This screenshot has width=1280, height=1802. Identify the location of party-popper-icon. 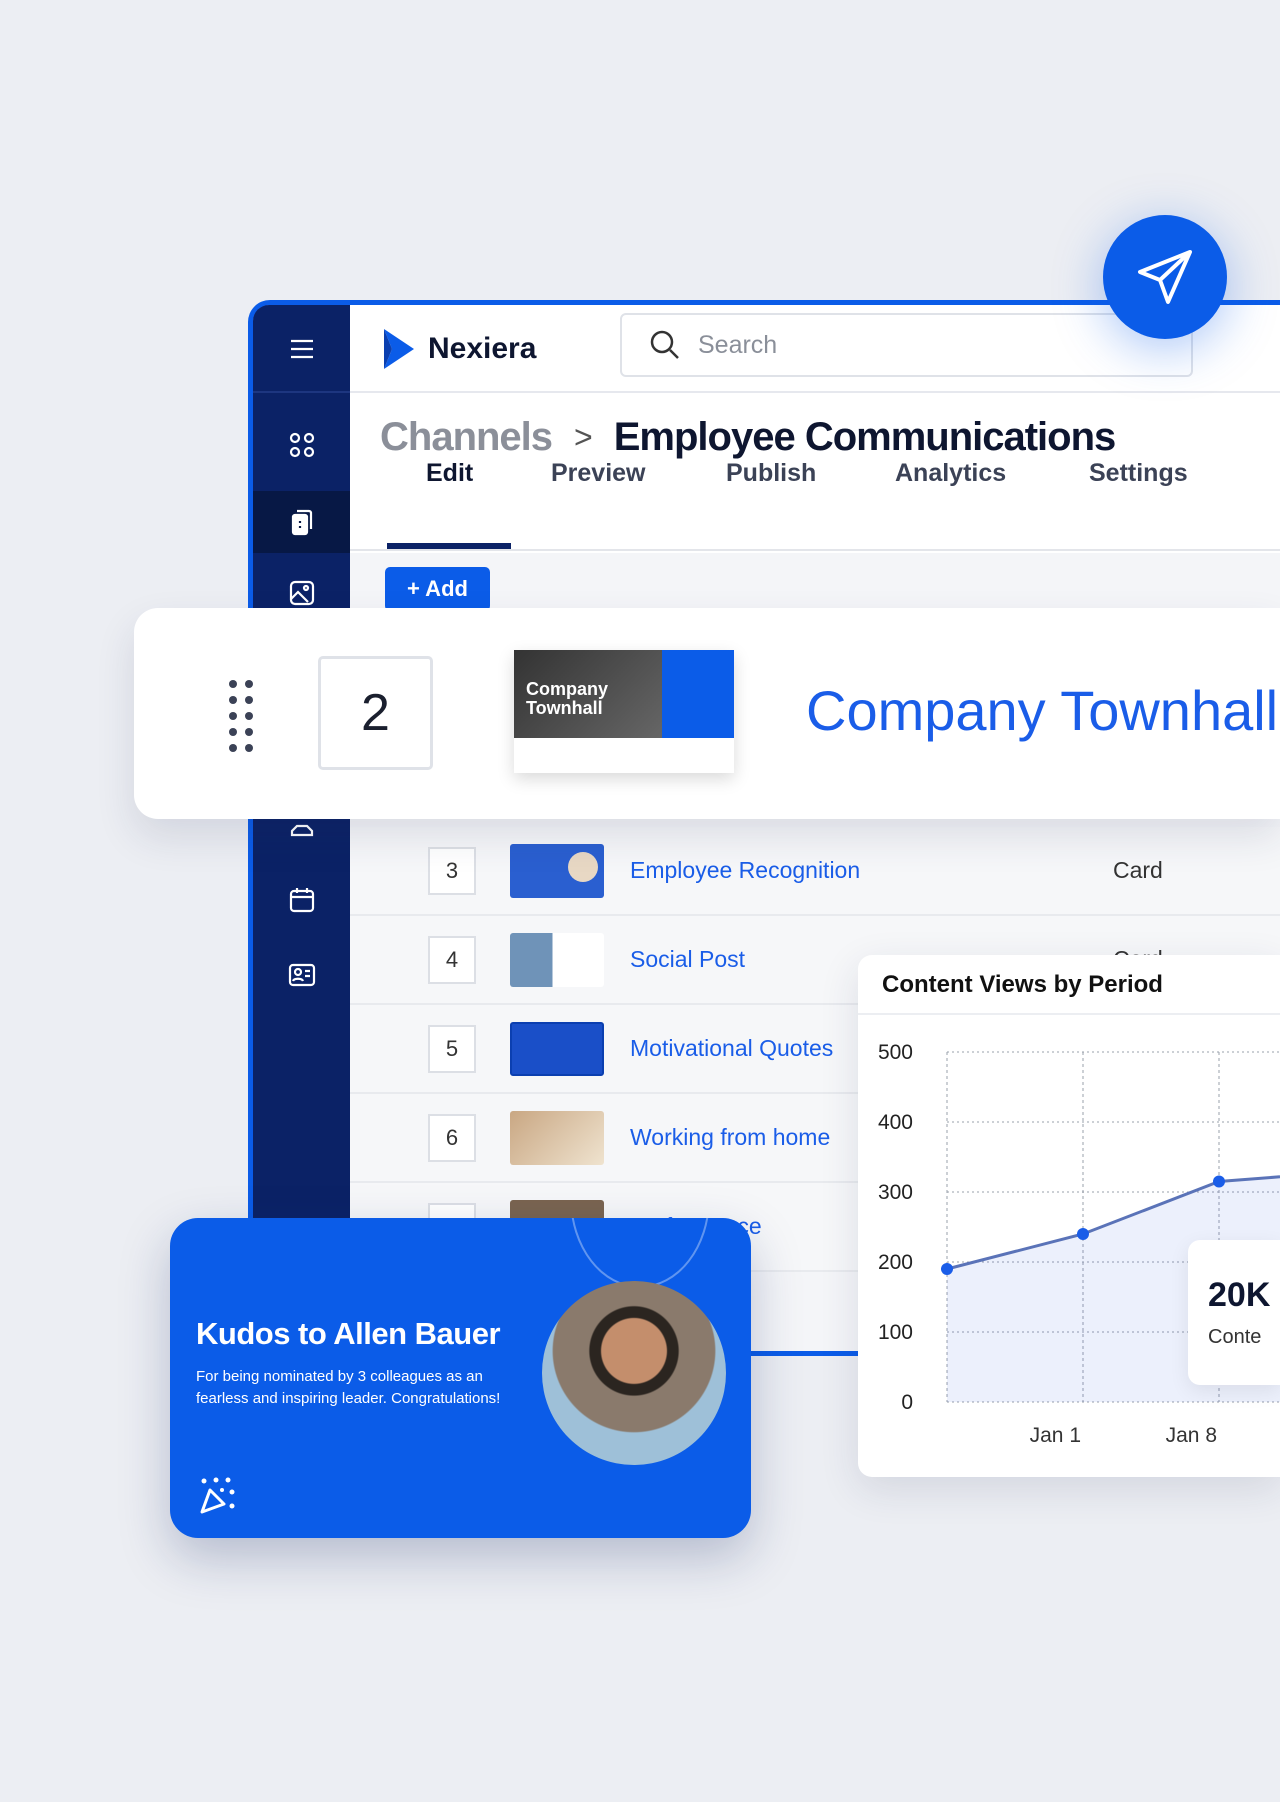
(217, 1495).